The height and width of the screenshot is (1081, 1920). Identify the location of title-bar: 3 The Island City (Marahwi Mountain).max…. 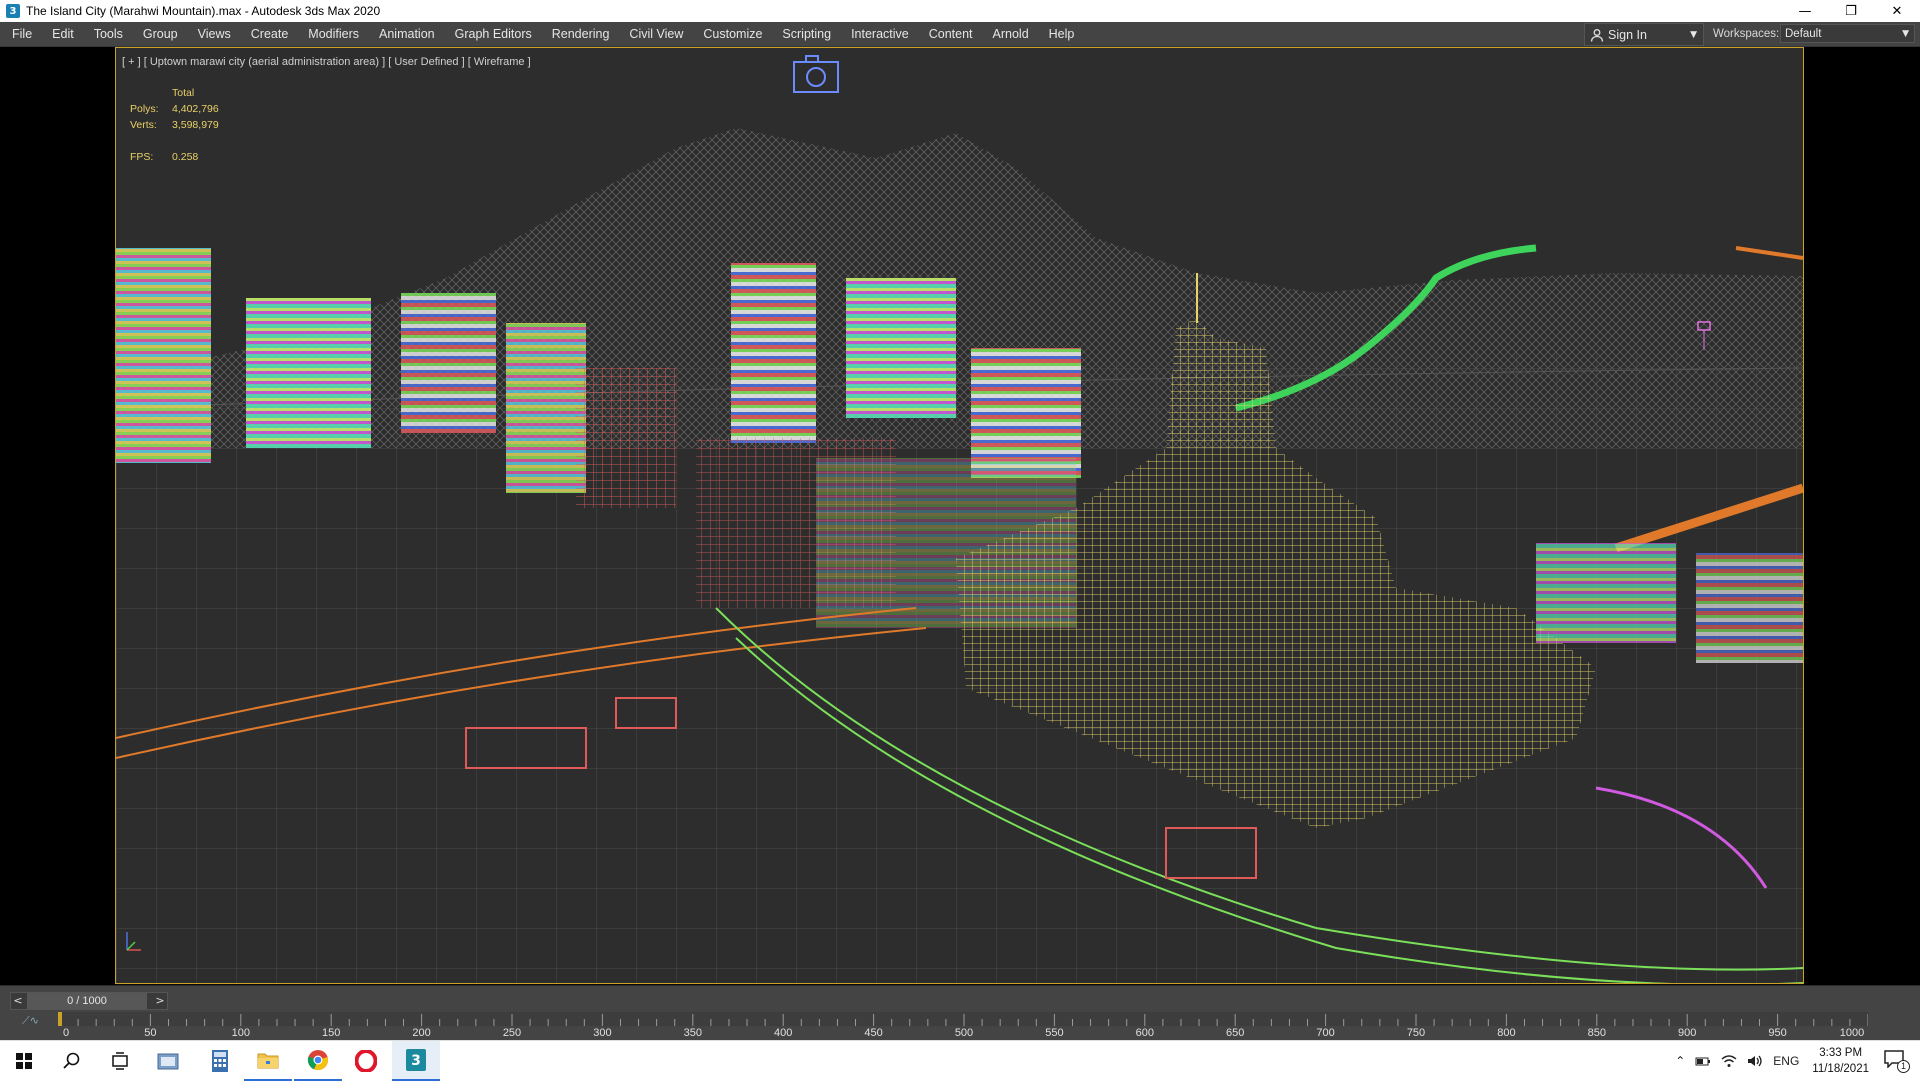
(960, 11).